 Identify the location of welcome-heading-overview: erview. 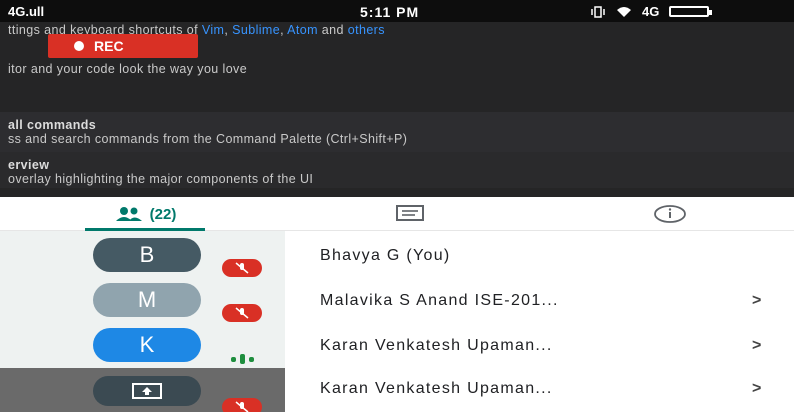
(29, 165).